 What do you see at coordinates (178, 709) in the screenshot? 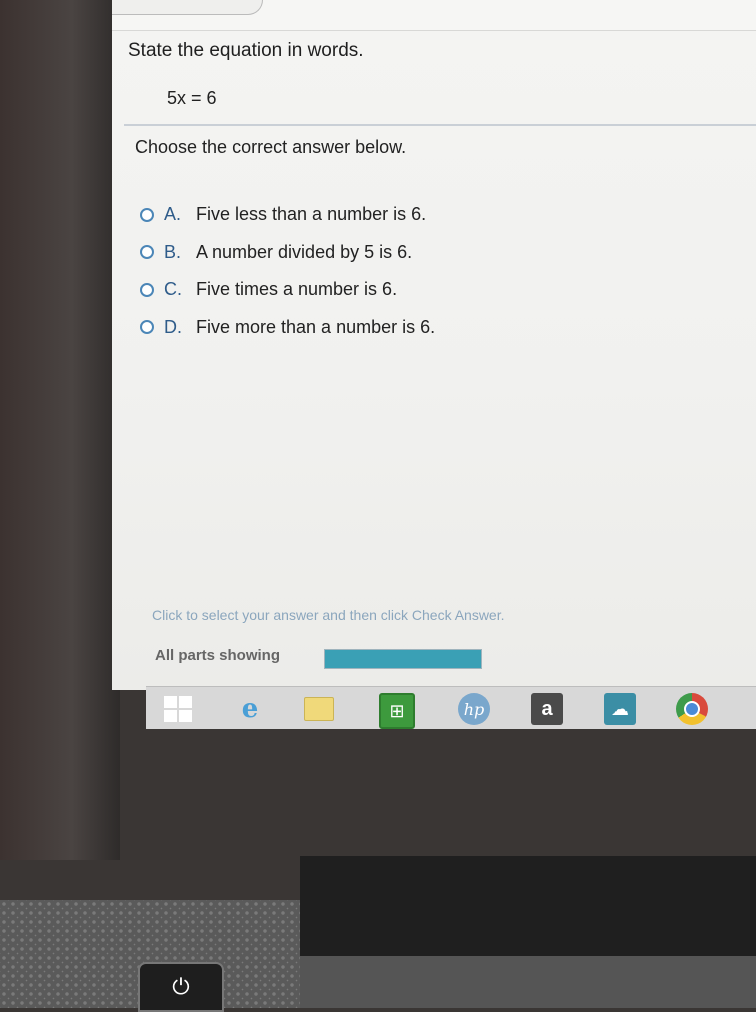
I see `windows-start-icon` at bounding box center [178, 709].